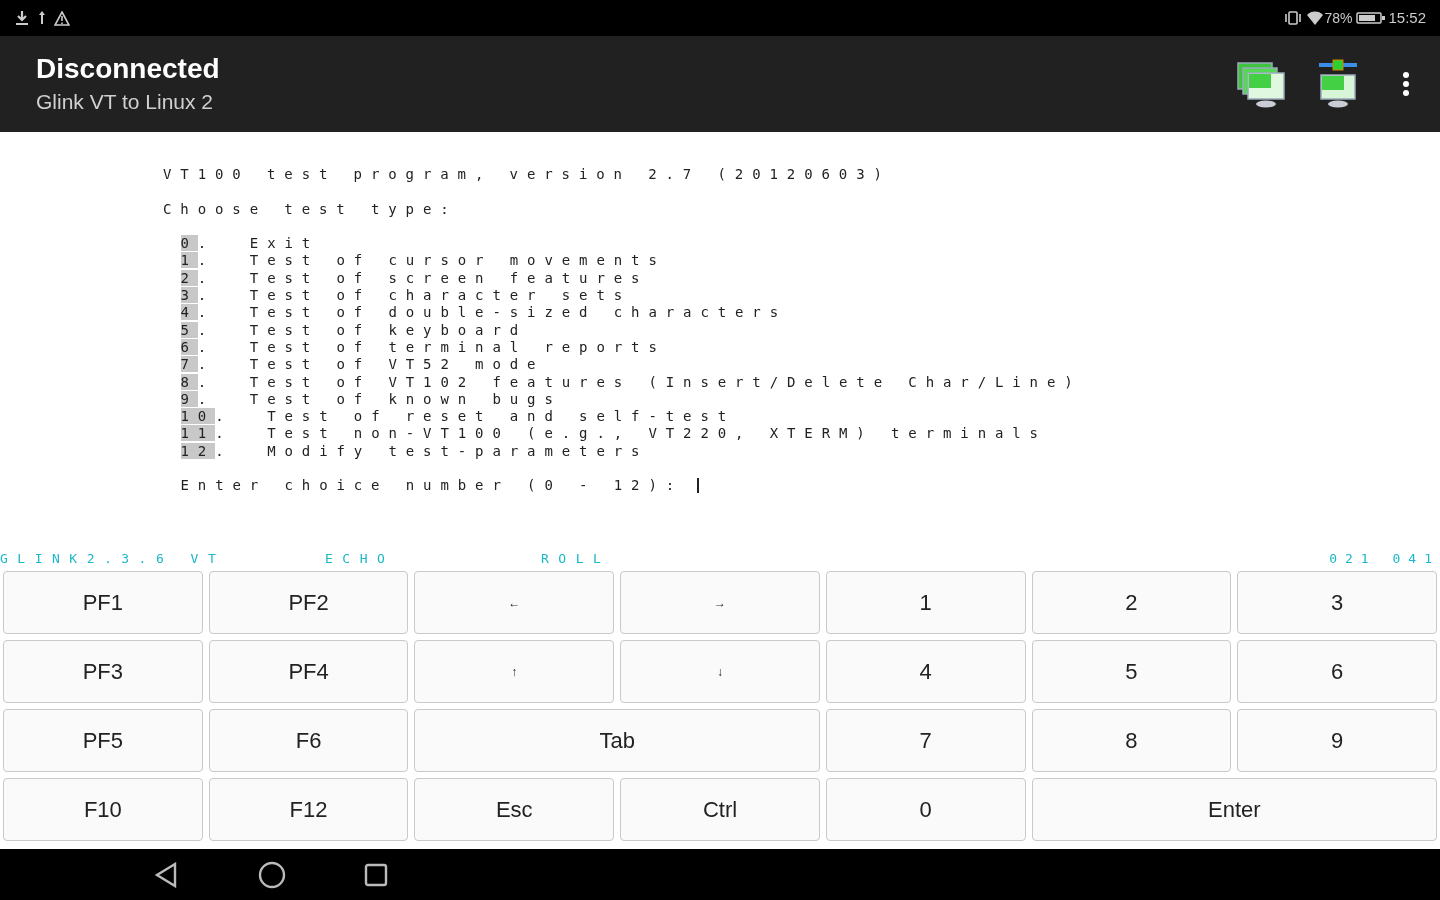 Image resolution: width=1440 pixels, height=900 pixels. I want to click on choice-number: 7, so click(189, 364).